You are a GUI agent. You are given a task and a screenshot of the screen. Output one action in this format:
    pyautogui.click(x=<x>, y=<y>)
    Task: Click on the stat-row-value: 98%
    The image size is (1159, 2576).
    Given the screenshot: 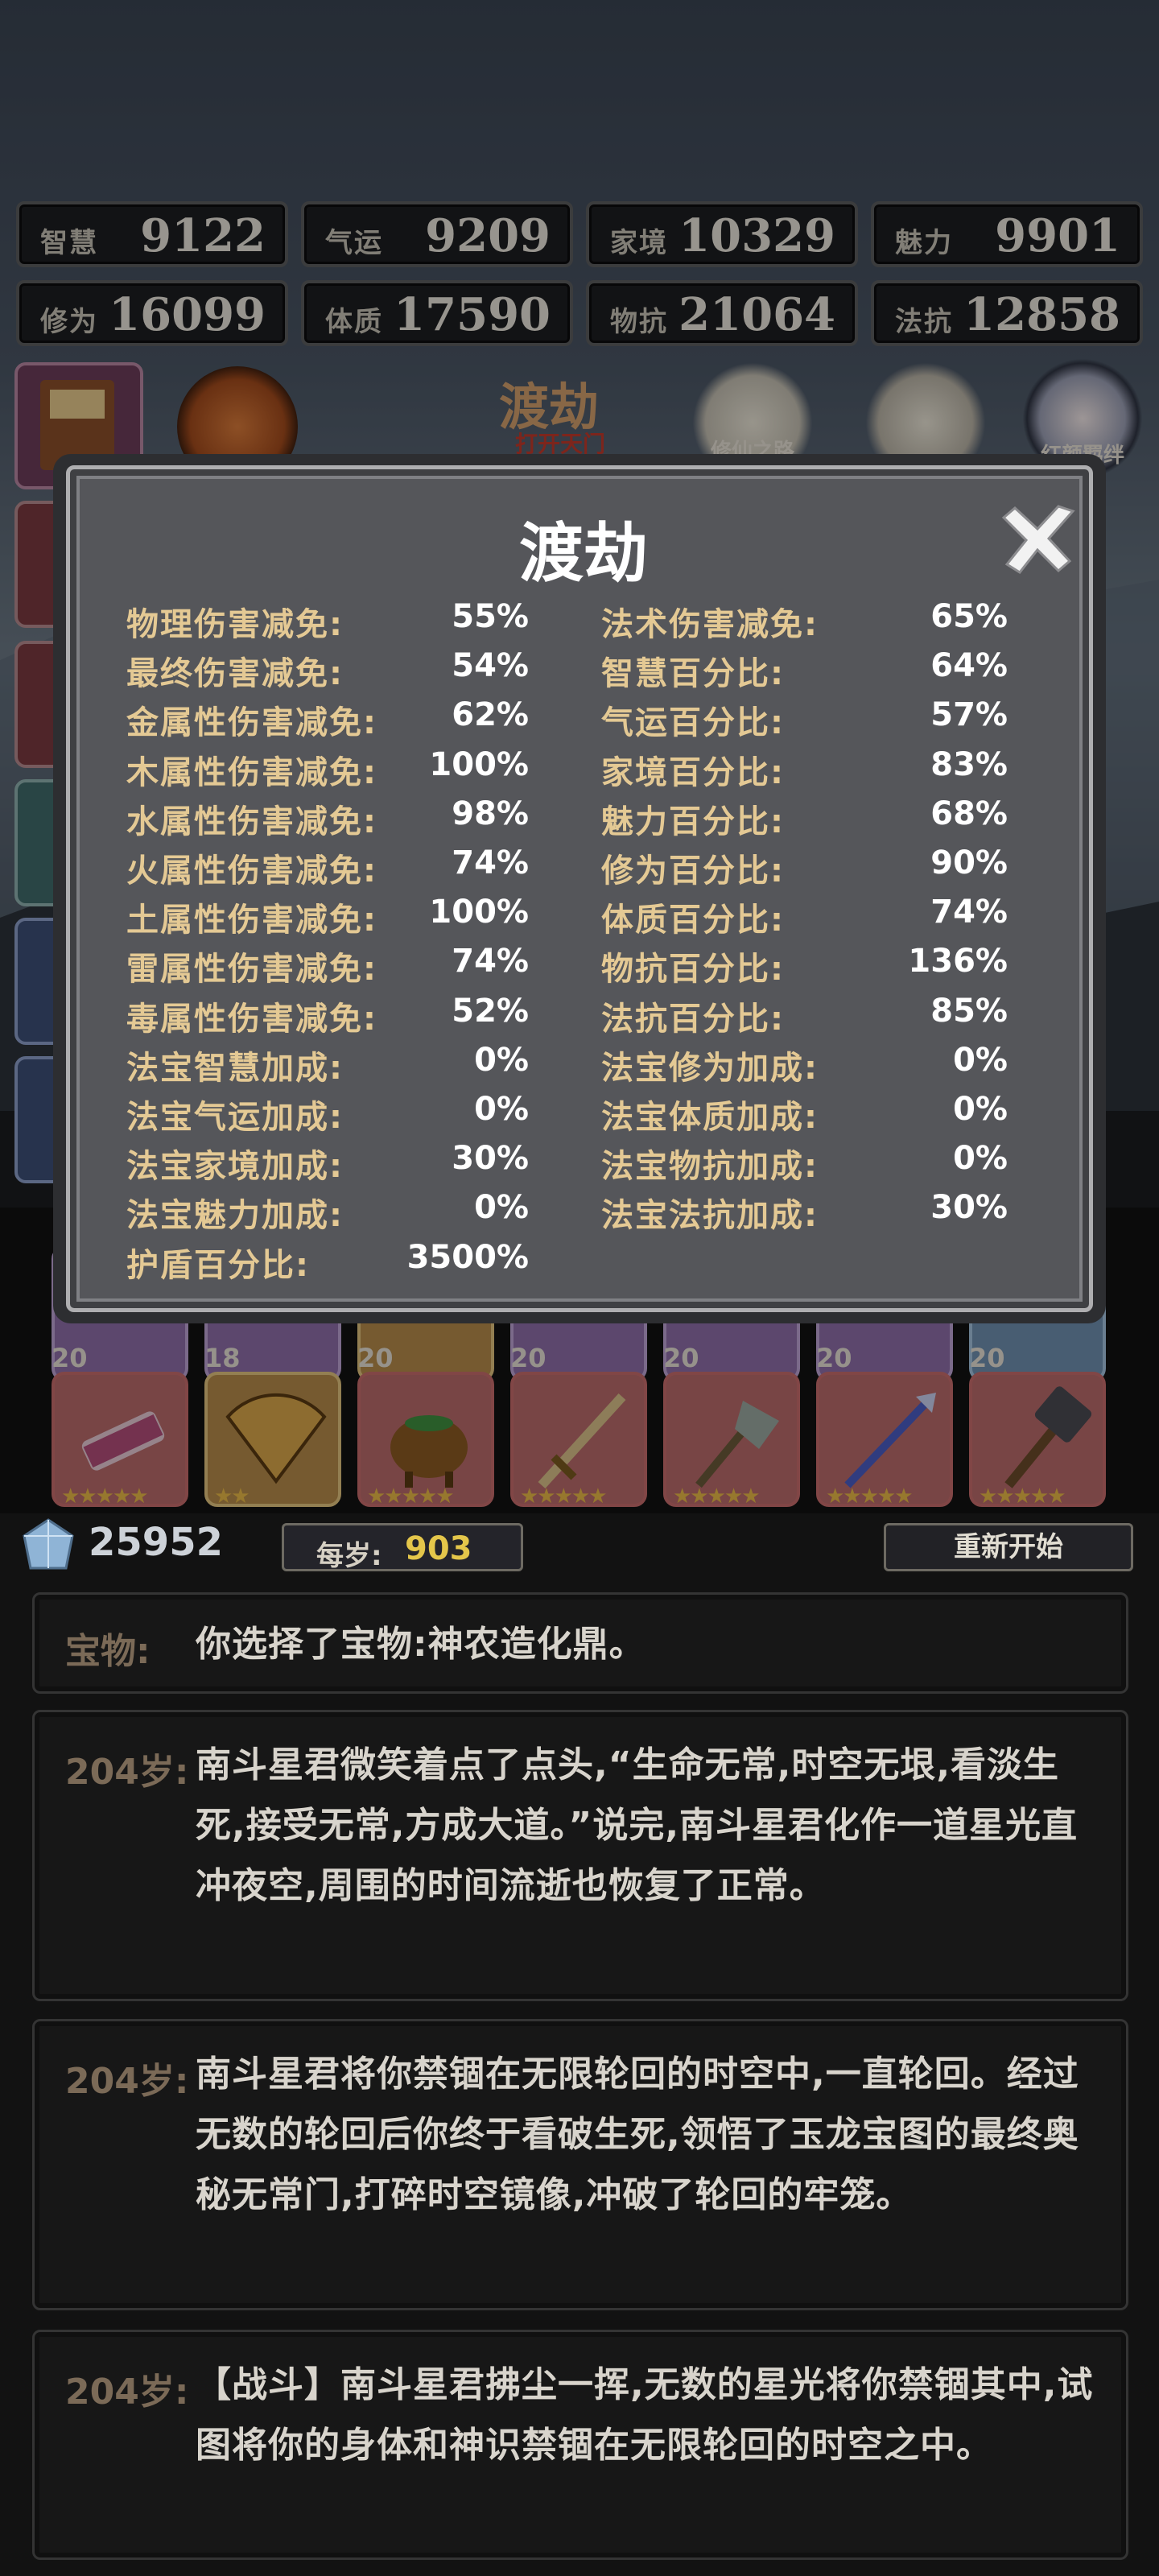 What is the action you would take?
    pyautogui.click(x=490, y=813)
    